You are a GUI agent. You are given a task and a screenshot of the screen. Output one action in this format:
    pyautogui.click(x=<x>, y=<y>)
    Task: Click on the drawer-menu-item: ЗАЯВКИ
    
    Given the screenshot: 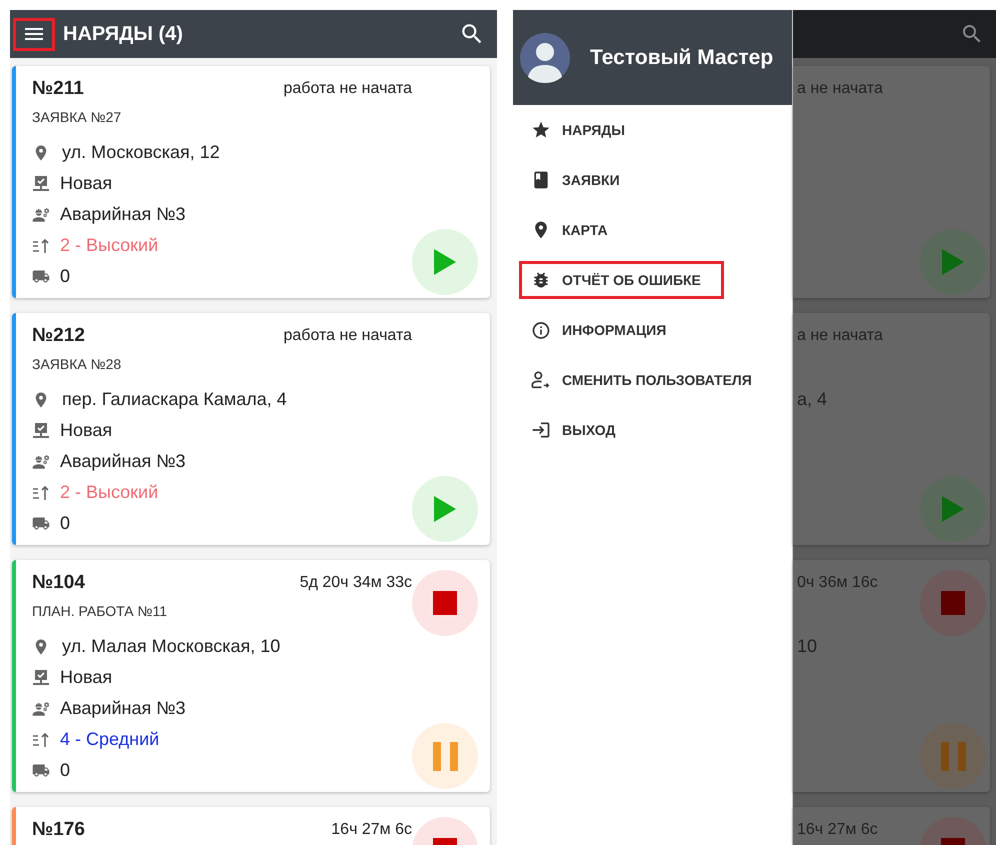 What is the action you would take?
    pyautogui.click(x=581, y=180)
    